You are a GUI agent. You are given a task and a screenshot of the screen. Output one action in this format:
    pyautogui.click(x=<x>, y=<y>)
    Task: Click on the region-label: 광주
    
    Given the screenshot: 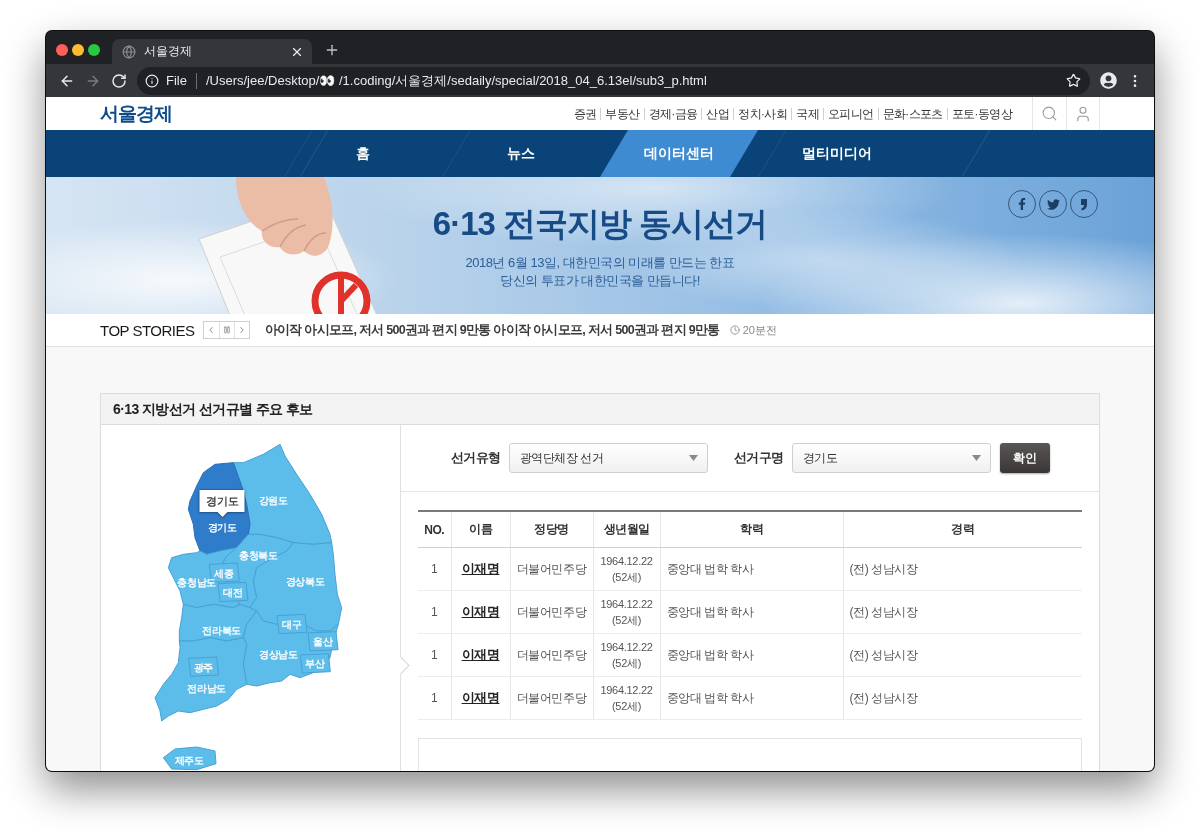 What is the action you would take?
    pyautogui.click(x=203, y=667)
    